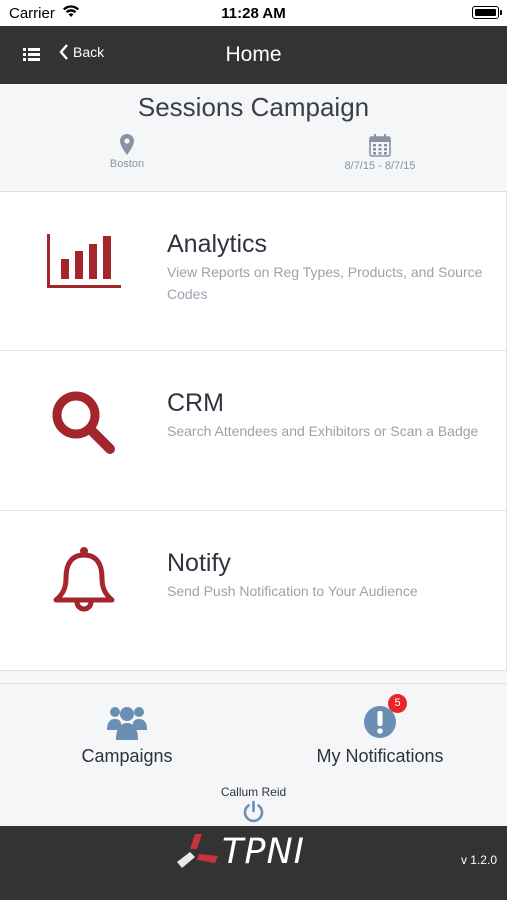 This screenshot has height=900, width=507. I want to click on footer: TPNI v 1.2.0, so click(253, 863).